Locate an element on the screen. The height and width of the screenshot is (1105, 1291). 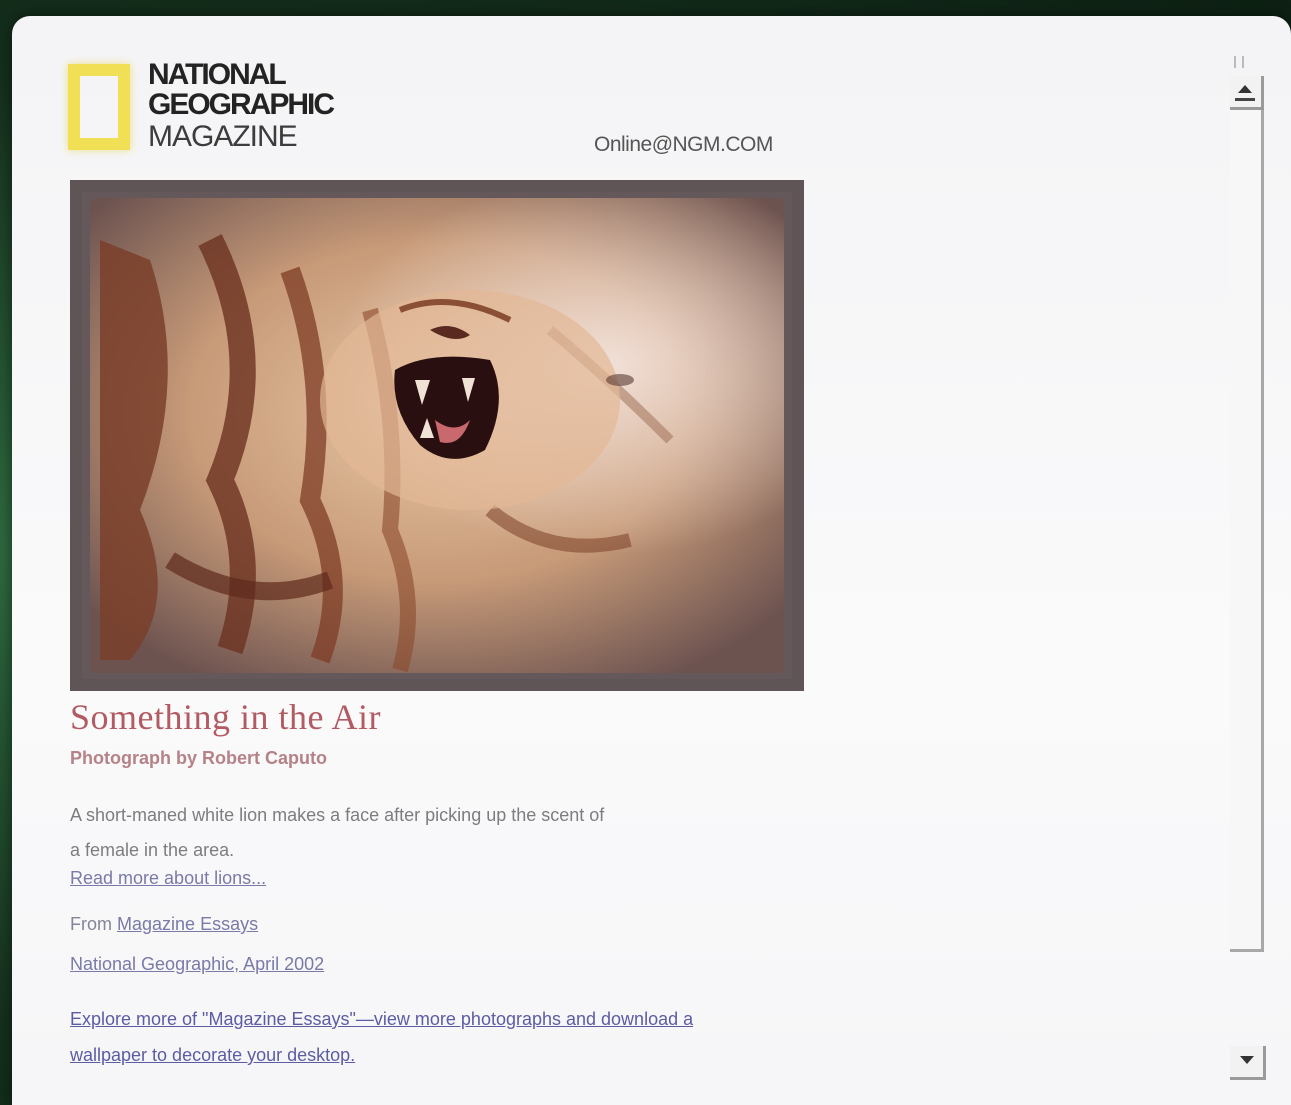
yellow-border-icon is located at coordinates (99, 107).